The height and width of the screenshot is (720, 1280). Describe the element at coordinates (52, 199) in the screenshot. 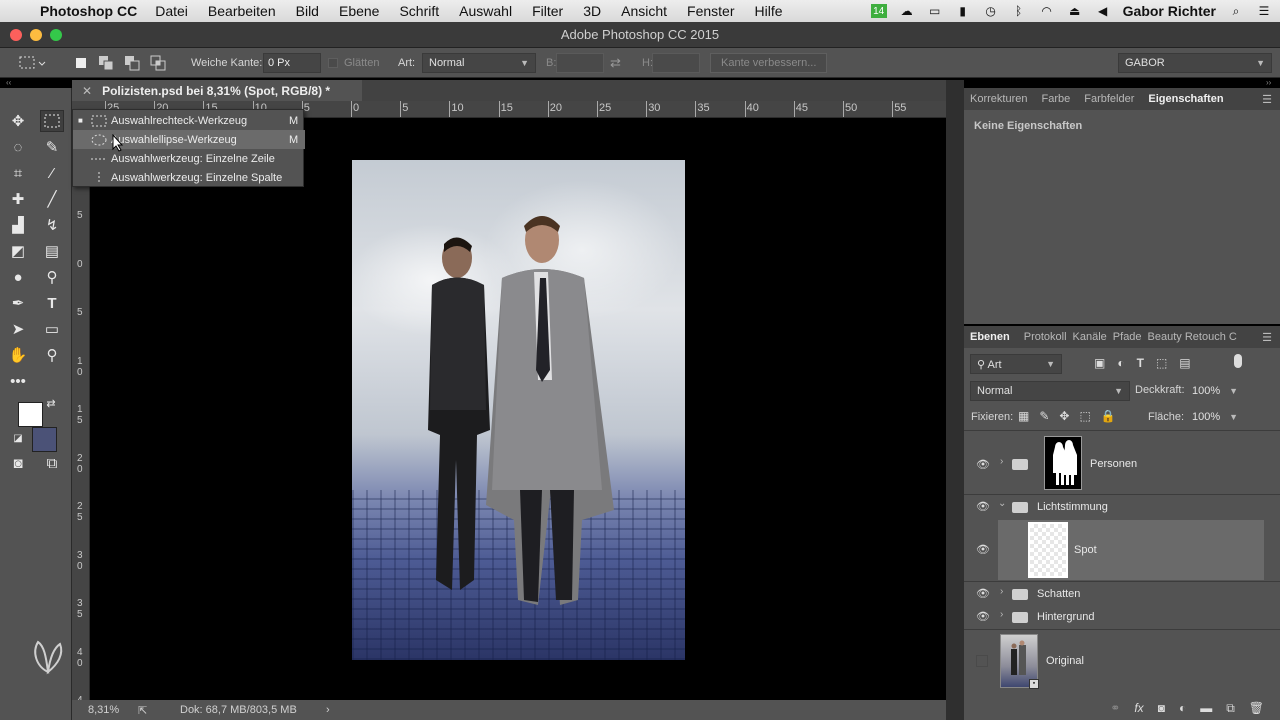

I see `brush-tool-icon: ╱` at that location.